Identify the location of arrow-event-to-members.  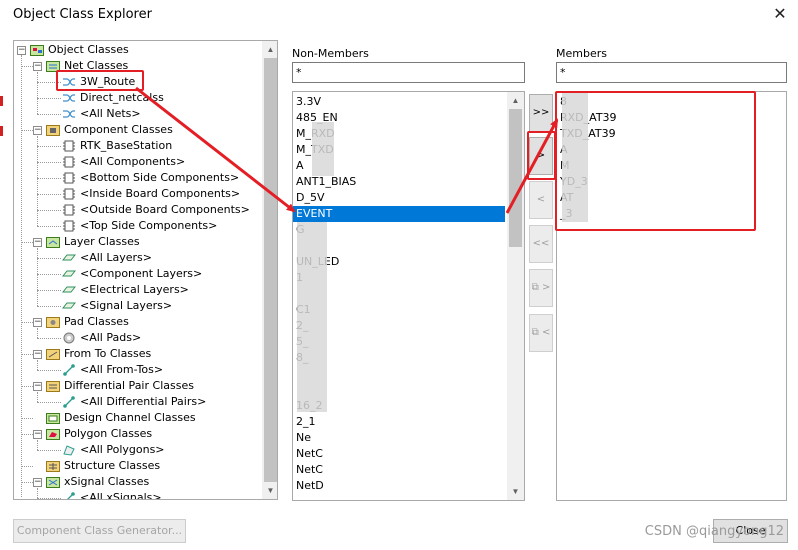
(532, 166).